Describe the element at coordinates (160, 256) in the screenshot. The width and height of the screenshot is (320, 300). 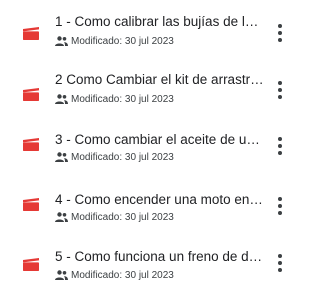
I see `file-title: 5 - Como funciona un freno de disco` at that location.